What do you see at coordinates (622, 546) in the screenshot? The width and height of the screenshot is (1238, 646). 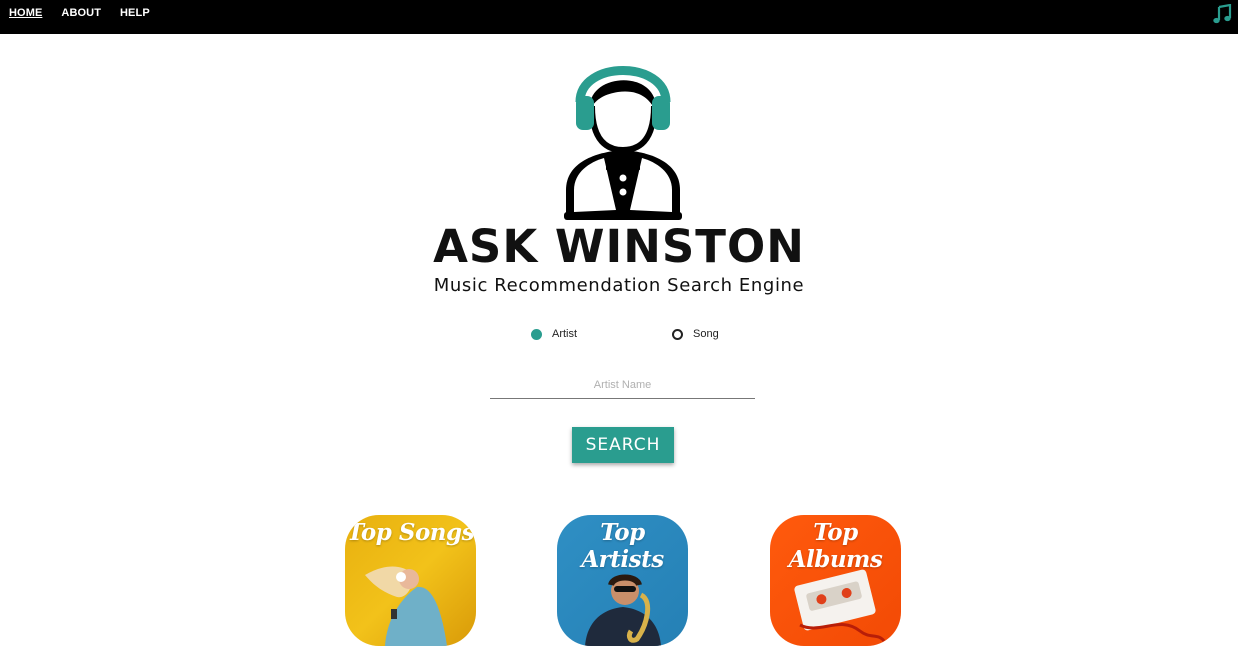 I see `top-artists-label: Top Artists` at bounding box center [622, 546].